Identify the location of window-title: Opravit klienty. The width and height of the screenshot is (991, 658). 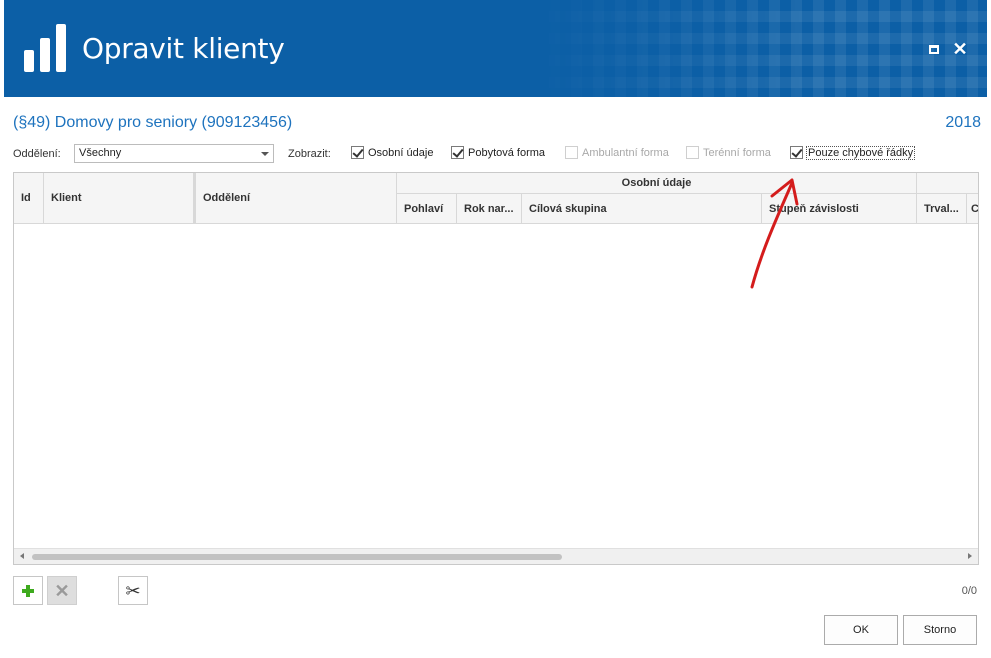
(183, 48).